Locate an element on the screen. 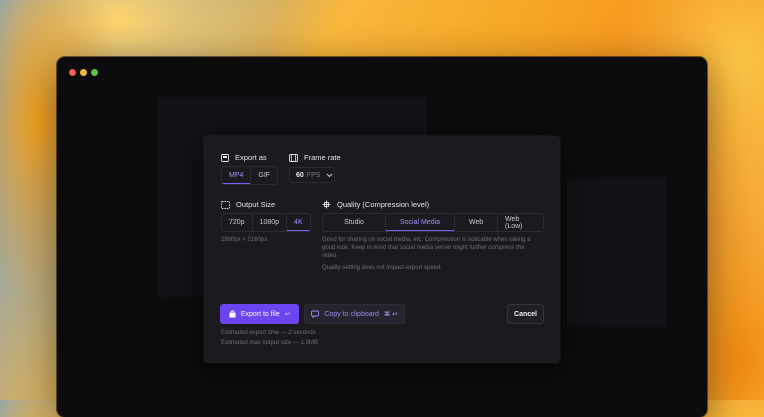  resize-icon is located at coordinates (225, 204).